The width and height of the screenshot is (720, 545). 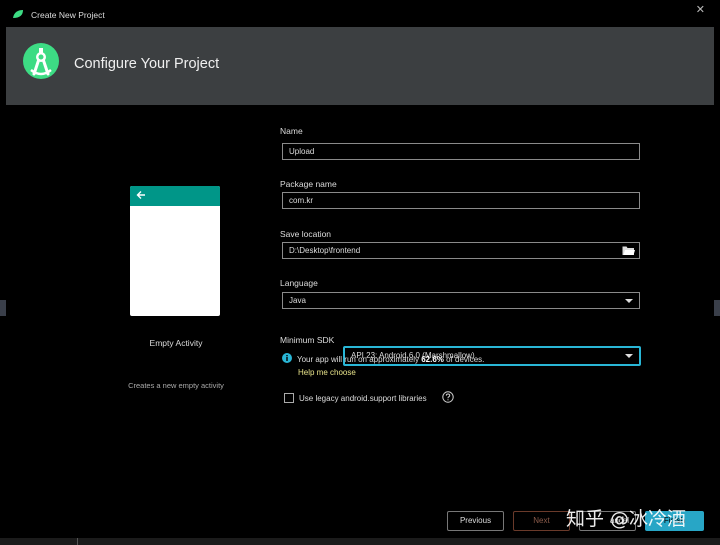 What do you see at coordinates (289, 398) in the screenshot?
I see `legacy-support-checkbox` at bounding box center [289, 398].